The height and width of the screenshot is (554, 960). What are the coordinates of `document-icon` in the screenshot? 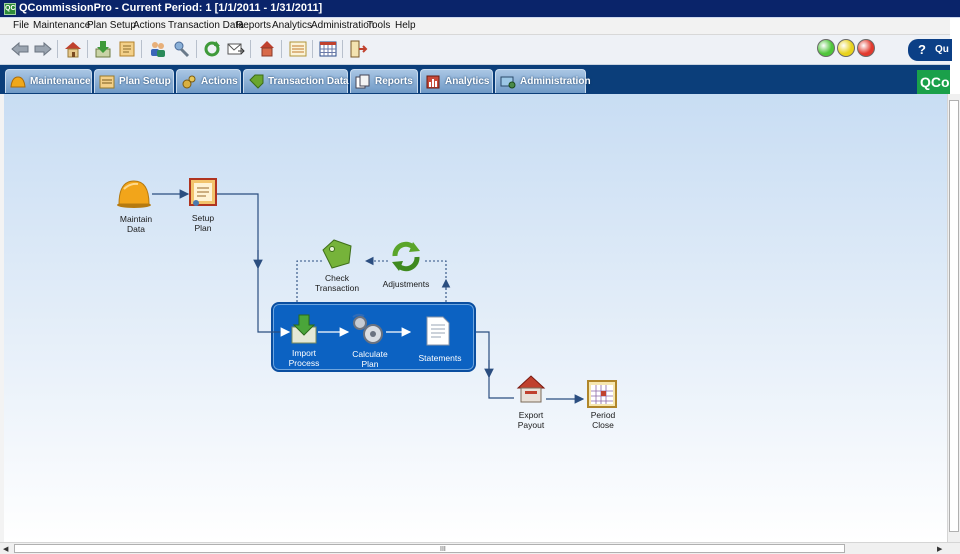 It's located at (438, 331).